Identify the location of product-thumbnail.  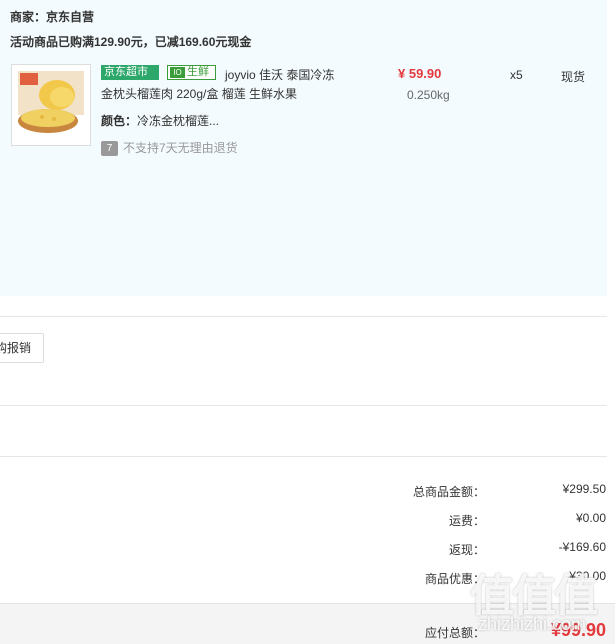
(51, 105).